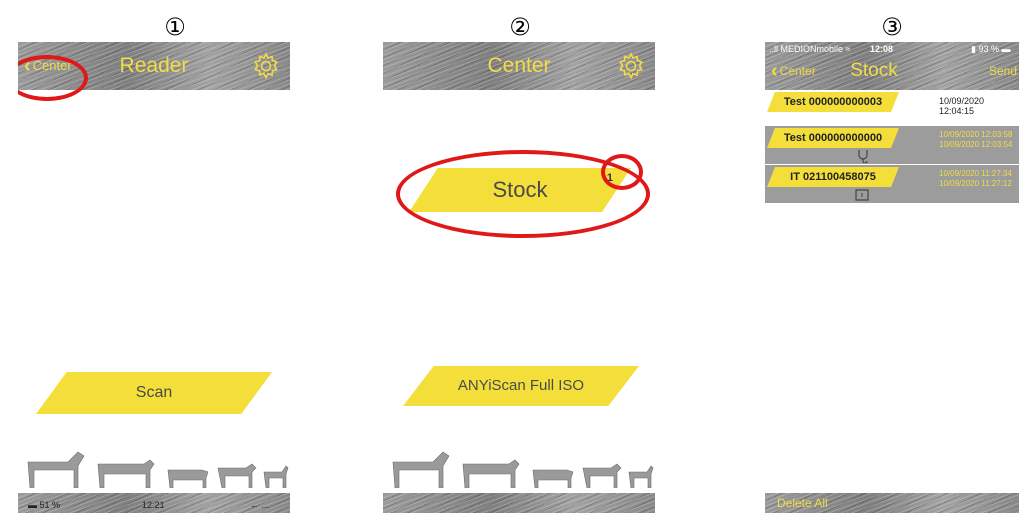 The image size is (1019, 513). What do you see at coordinates (833, 102) in the screenshot?
I see `animal-id: Test 000000000003` at bounding box center [833, 102].